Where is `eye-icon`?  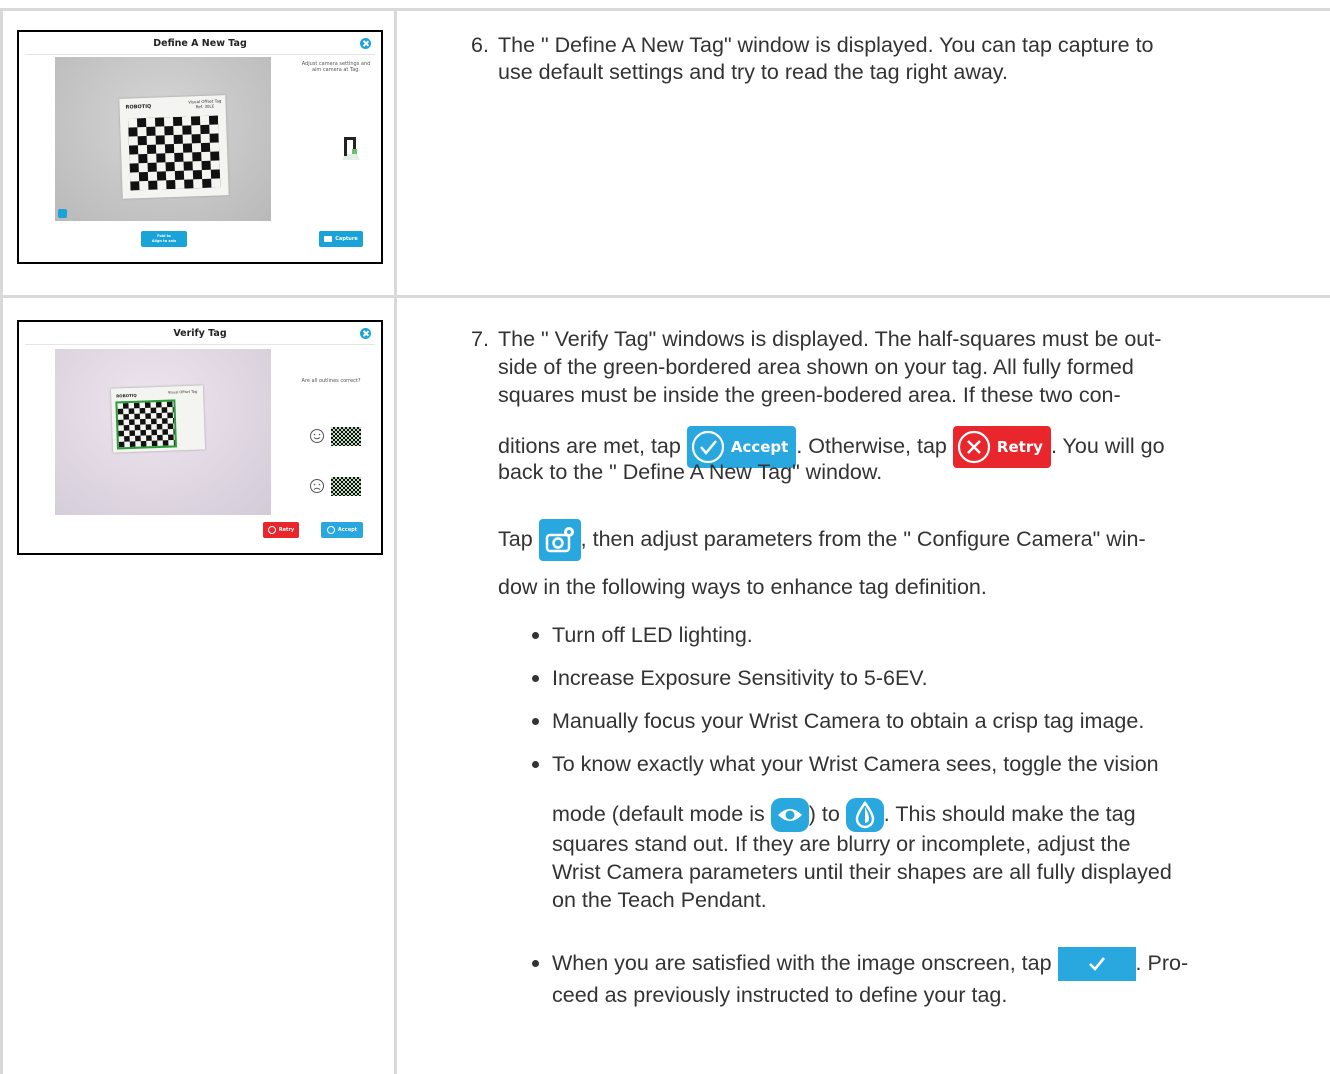 eye-icon is located at coordinates (789, 815).